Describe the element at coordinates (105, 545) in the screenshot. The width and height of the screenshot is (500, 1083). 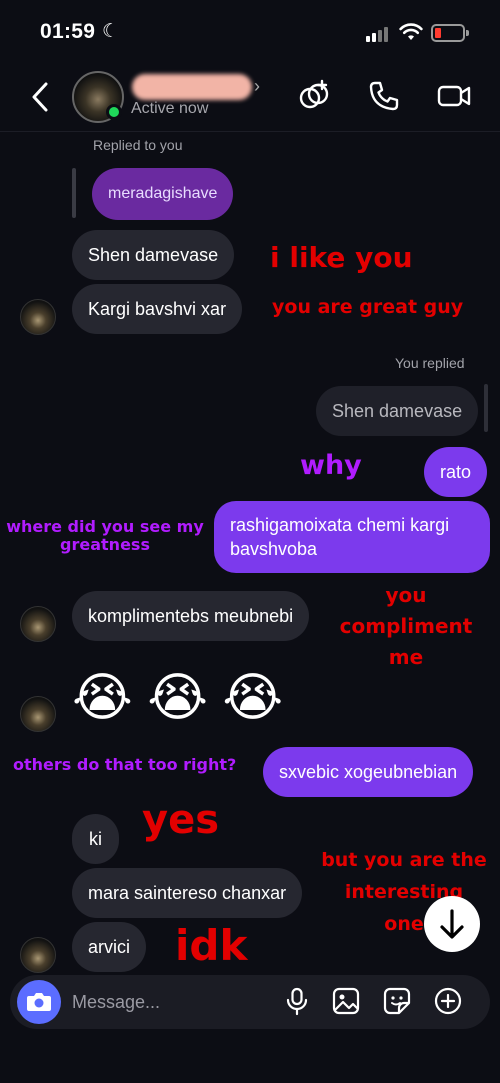
I see `annotation-line: greatness` at that location.